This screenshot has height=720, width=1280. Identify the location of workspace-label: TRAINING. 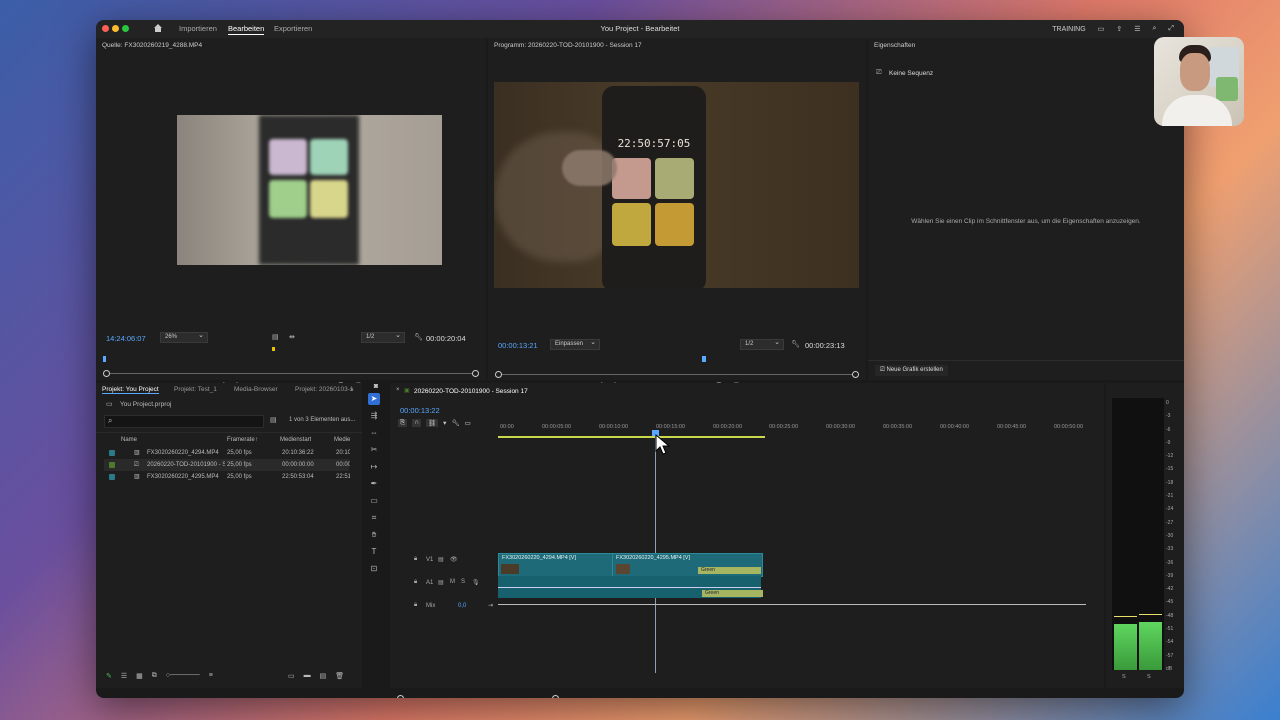
(1068, 29).